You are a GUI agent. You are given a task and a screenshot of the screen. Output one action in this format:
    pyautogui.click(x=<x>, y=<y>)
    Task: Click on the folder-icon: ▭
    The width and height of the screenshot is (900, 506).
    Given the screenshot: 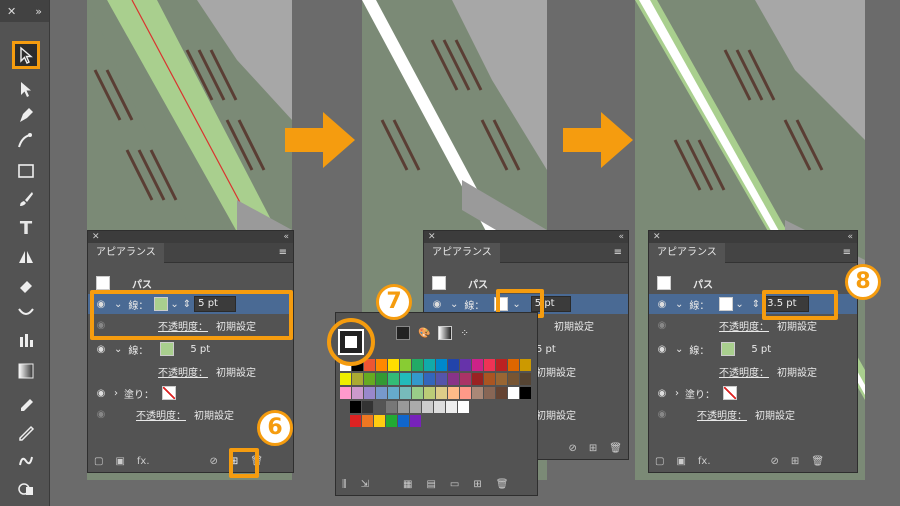 What is the action you would take?
    pyautogui.click(x=454, y=484)
    